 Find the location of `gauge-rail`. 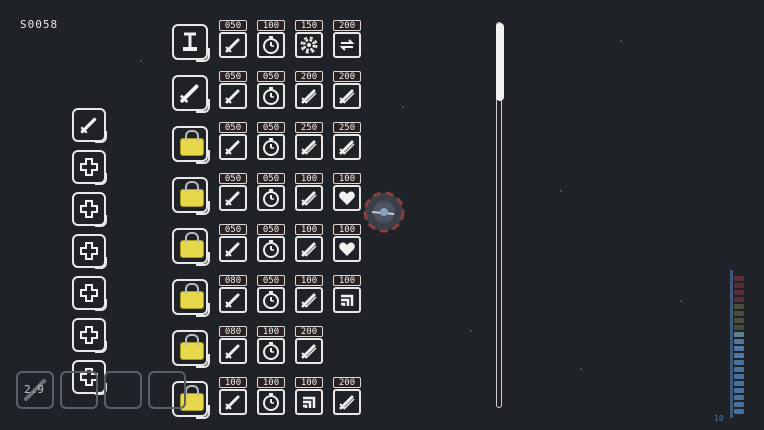

gauge-rail is located at coordinates (731, 344).